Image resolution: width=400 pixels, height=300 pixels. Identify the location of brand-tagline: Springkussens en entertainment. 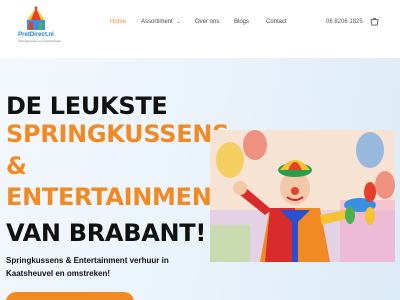
(40, 41).